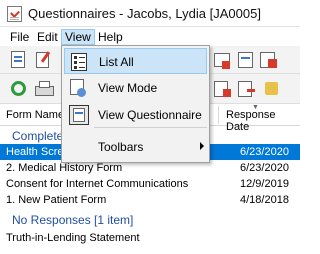 This screenshot has height=254, width=320. I want to click on menu-item-label: View Mode, so click(128, 88).